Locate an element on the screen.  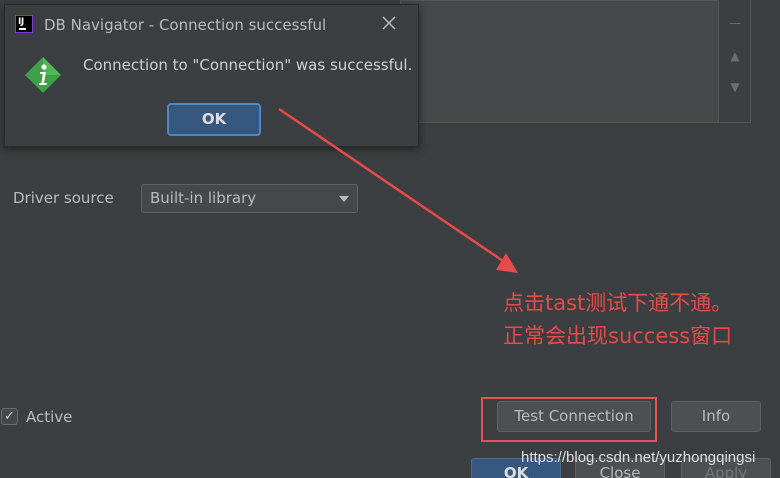
annotation-line-2: 正常会出现success窗口 is located at coordinates (618, 336).